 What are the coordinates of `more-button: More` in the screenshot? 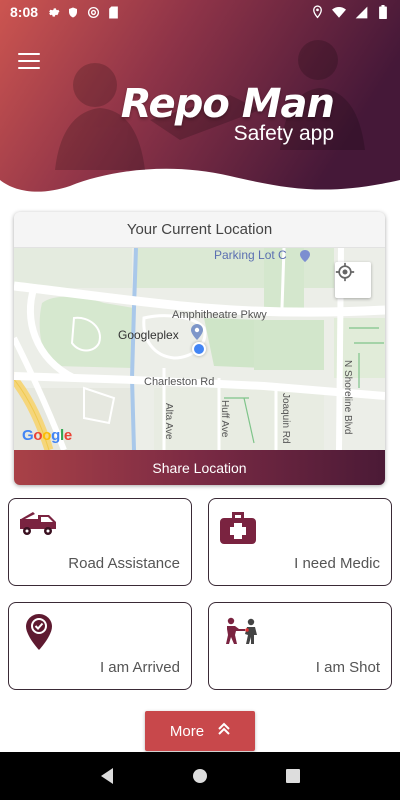 It's located at (200, 731).